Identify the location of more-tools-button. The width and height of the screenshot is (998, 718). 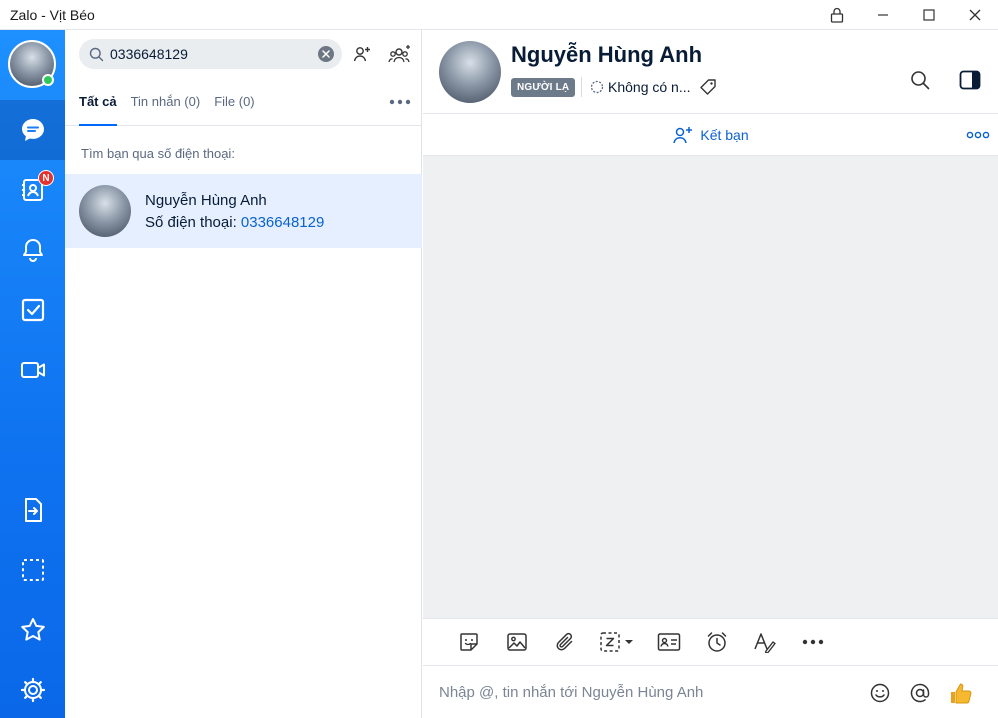
(813, 642).